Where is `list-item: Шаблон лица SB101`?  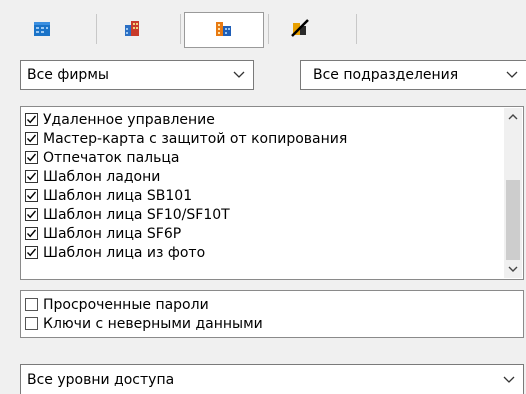 list-item: Шаблон лица SB101 is located at coordinates (108, 195).